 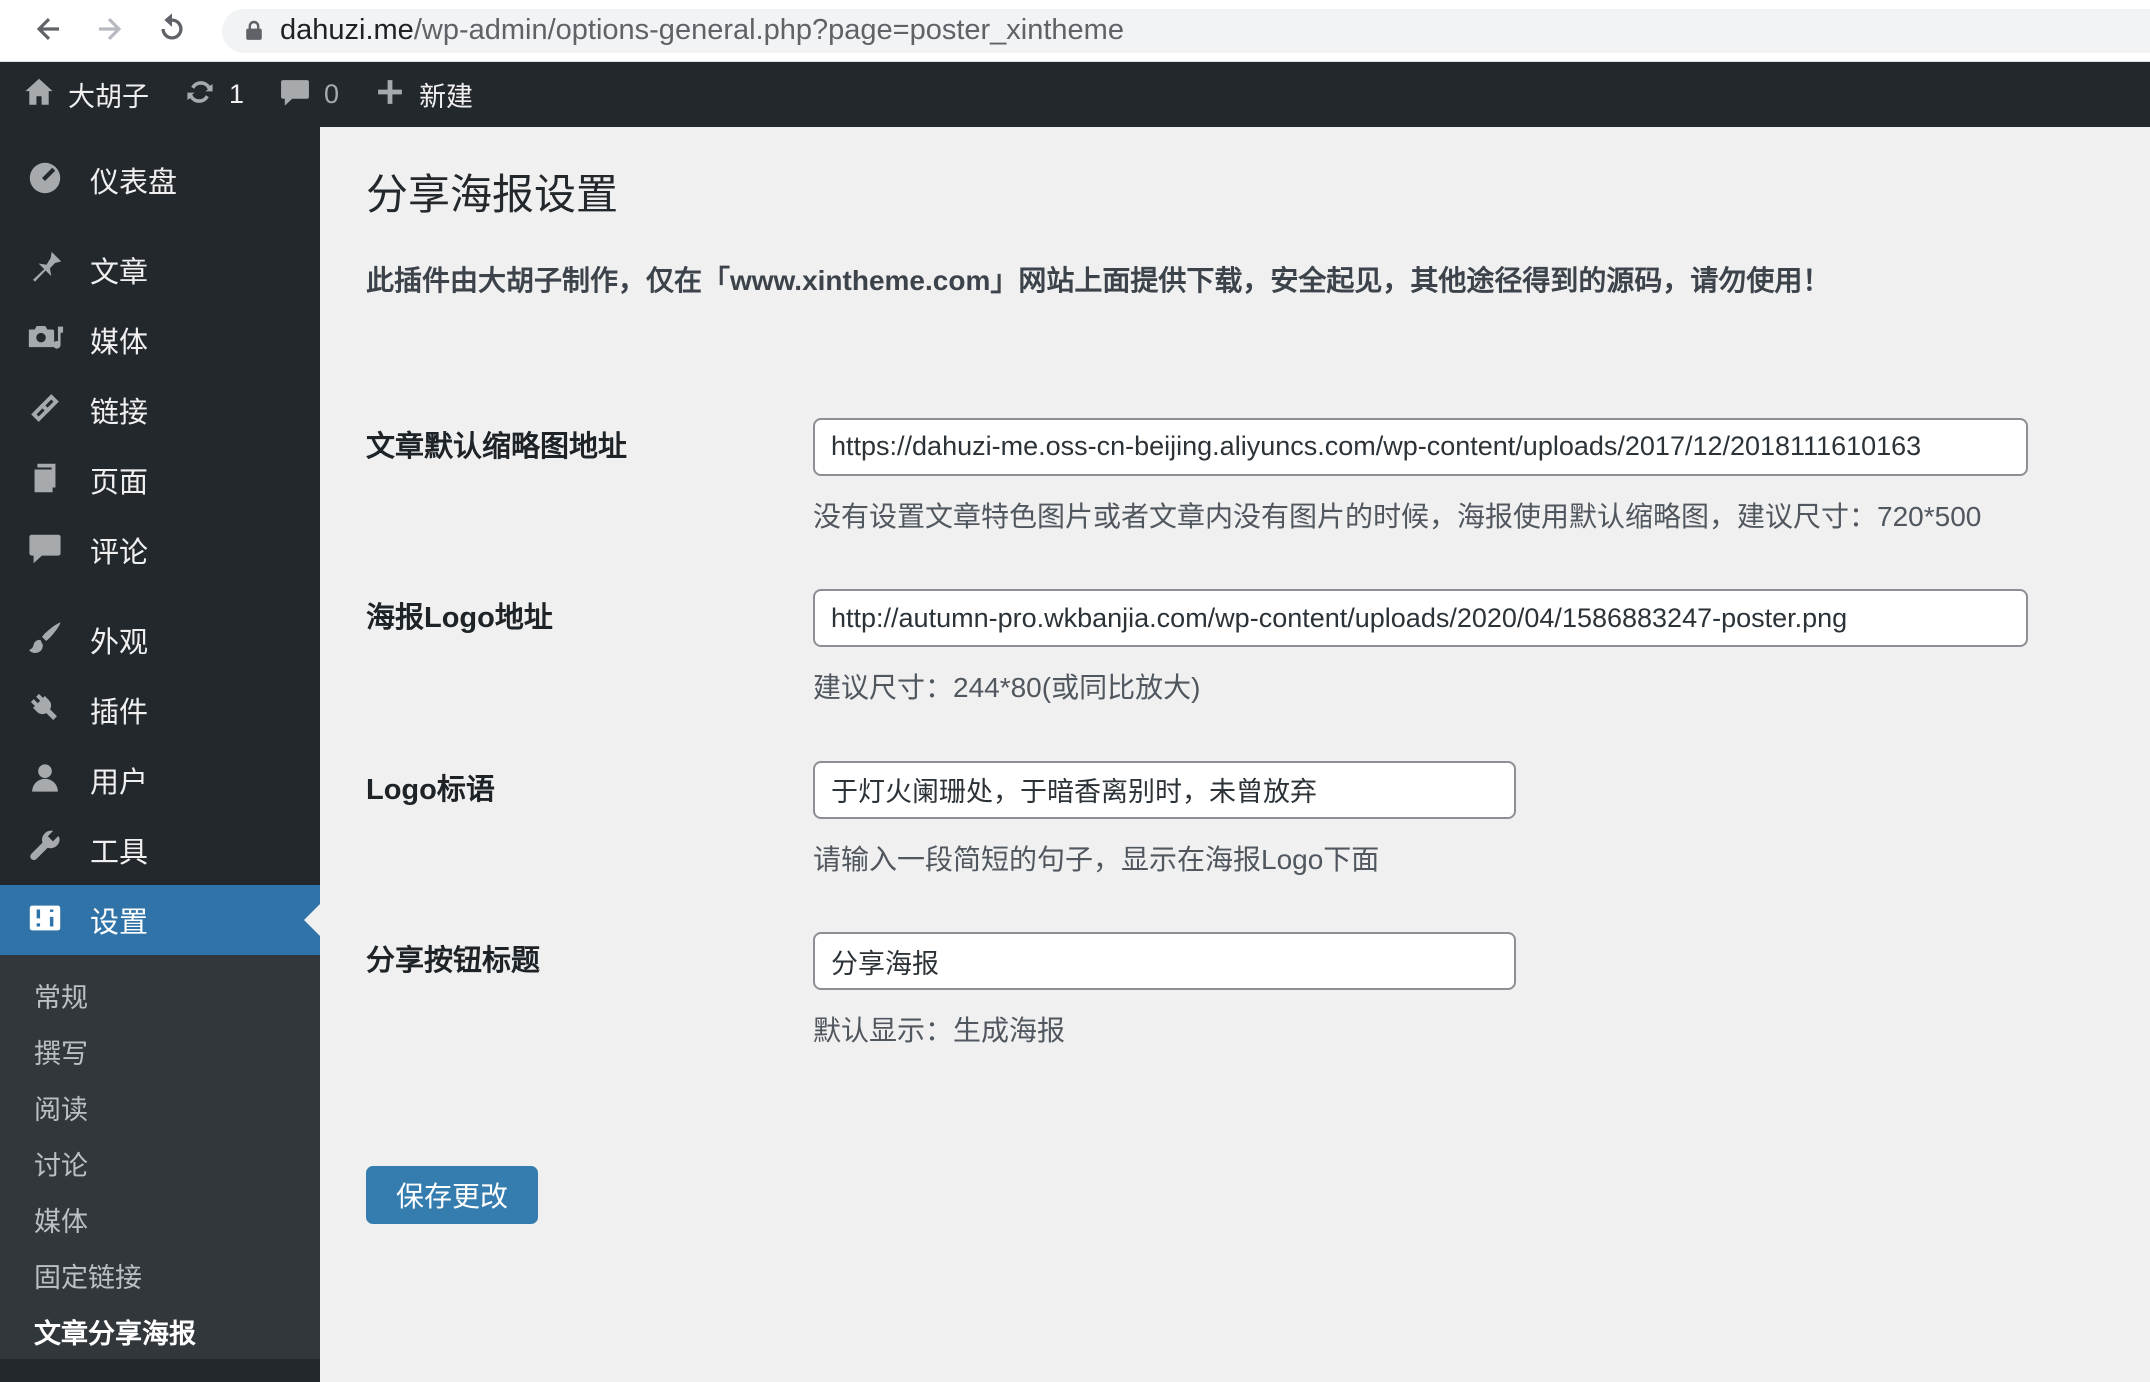 I want to click on field-cell: 请输入一段简短的句子，显示在海报Logo下面, so click(x=1461, y=818).